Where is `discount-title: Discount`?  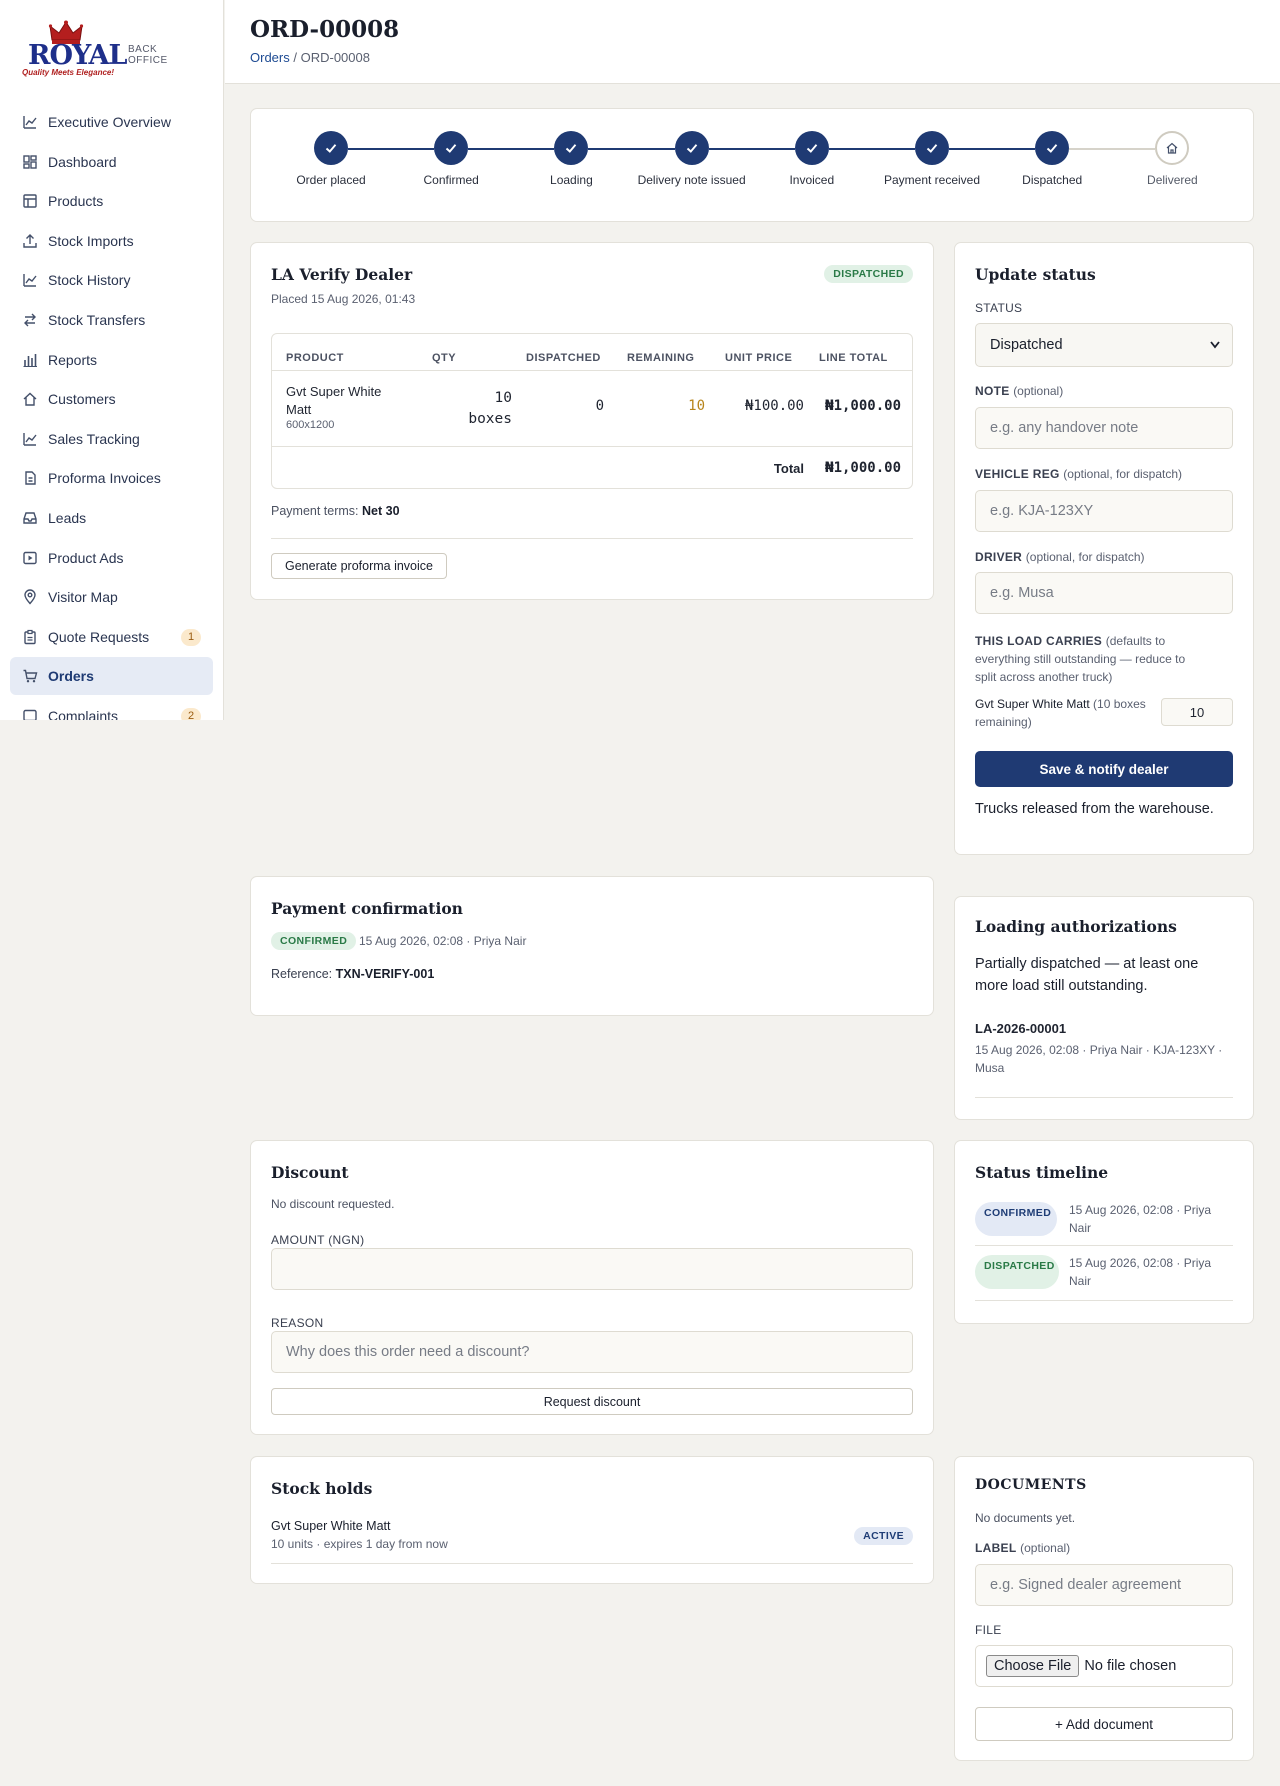 discount-title: Discount is located at coordinates (310, 1172).